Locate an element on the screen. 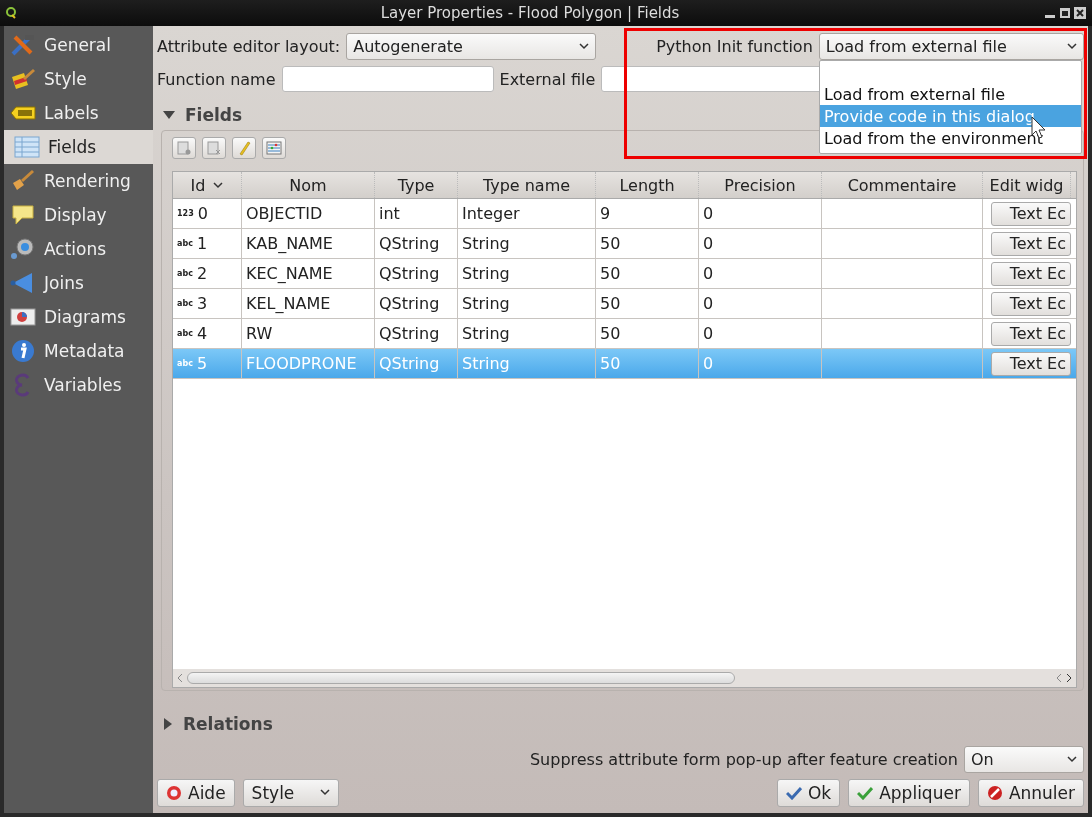 This screenshot has height=817, width=1092. sidebar-item: Variables is located at coordinates (78, 385).